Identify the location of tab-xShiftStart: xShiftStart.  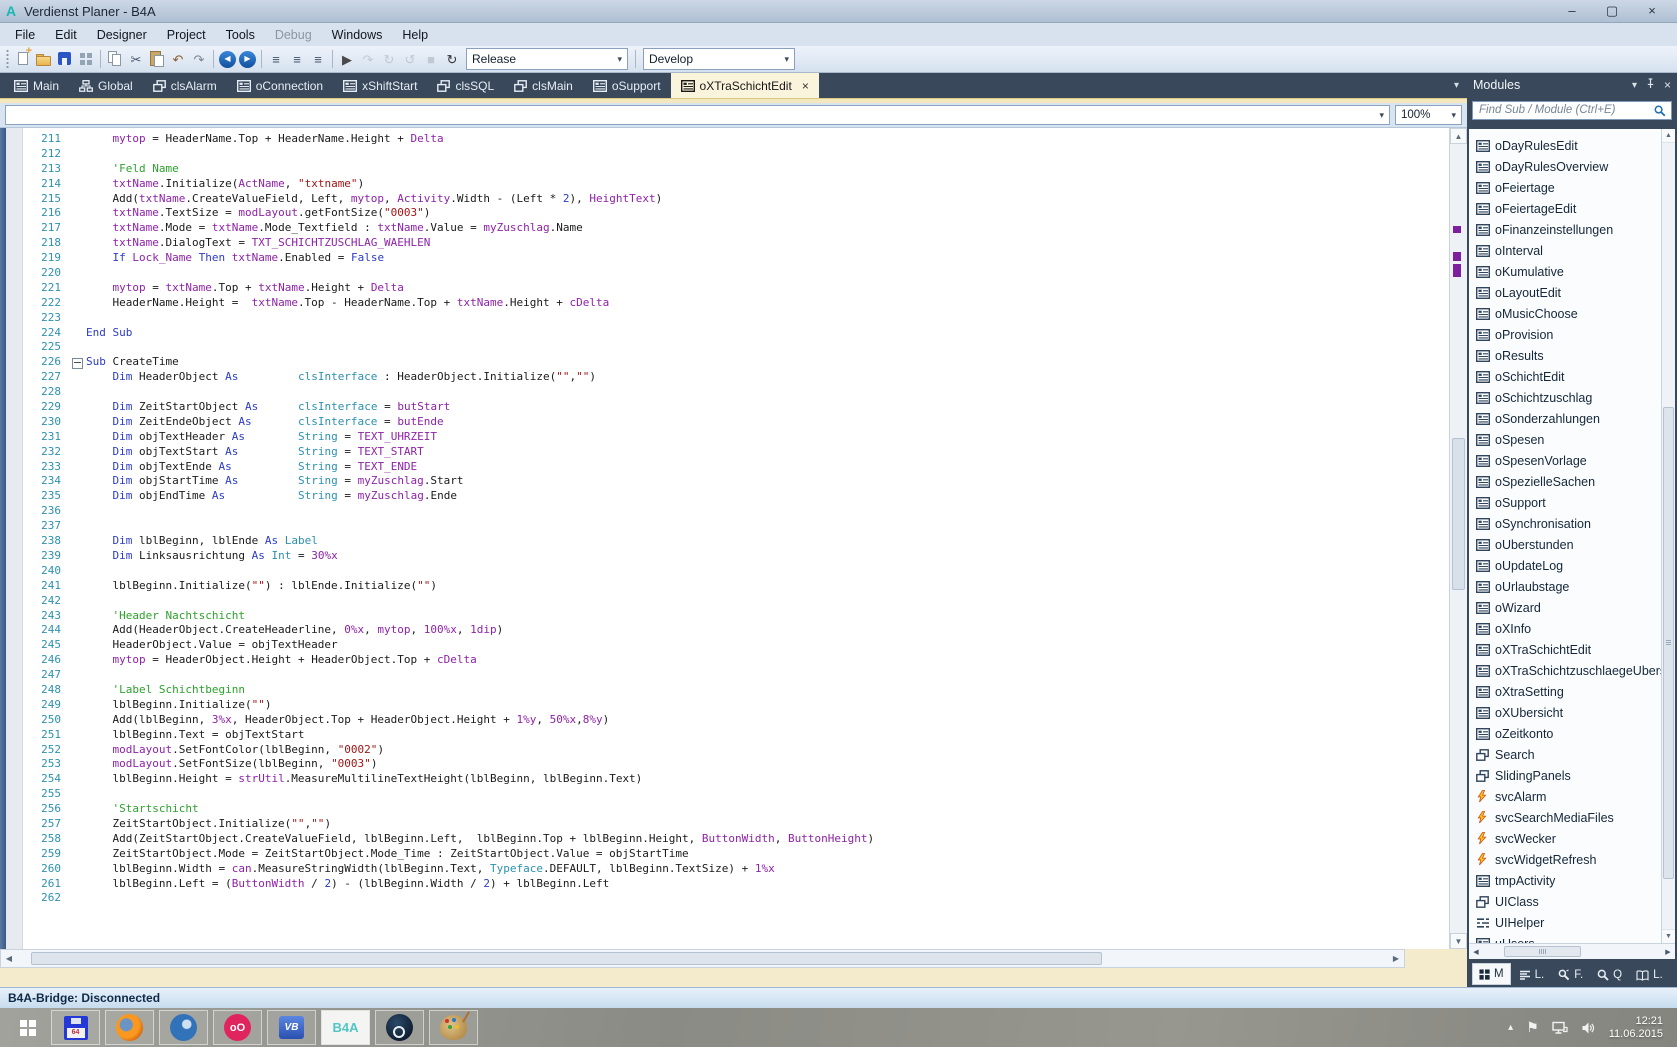
(380, 85).